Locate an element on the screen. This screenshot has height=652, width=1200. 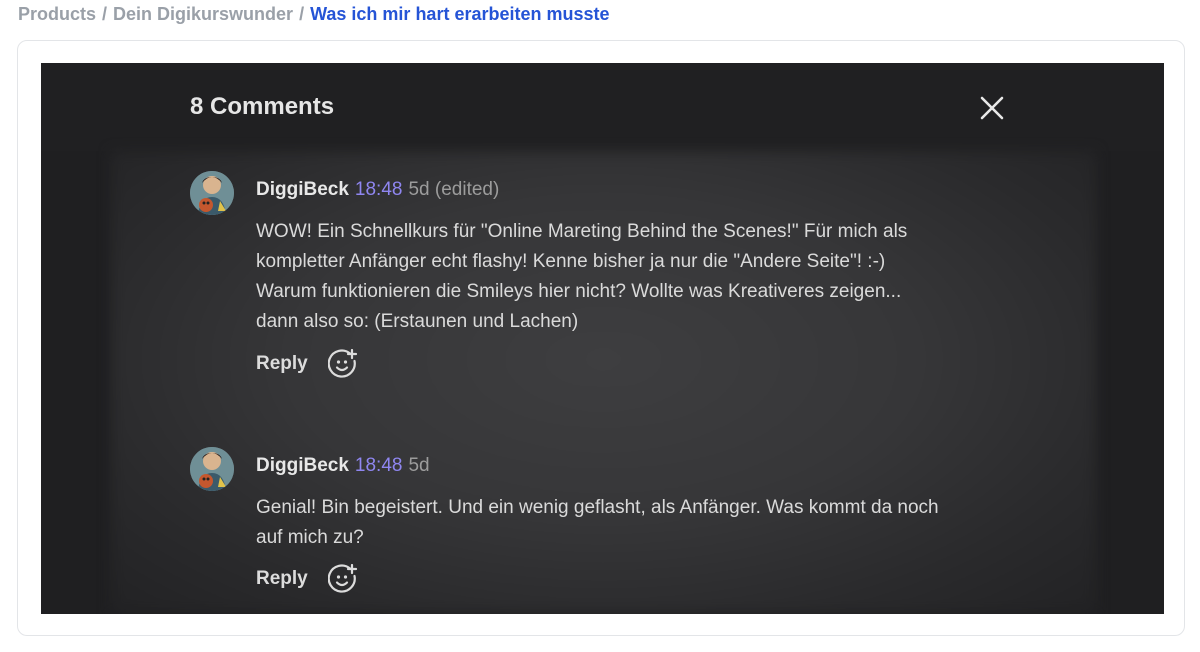
close-icon is located at coordinates (992, 108).